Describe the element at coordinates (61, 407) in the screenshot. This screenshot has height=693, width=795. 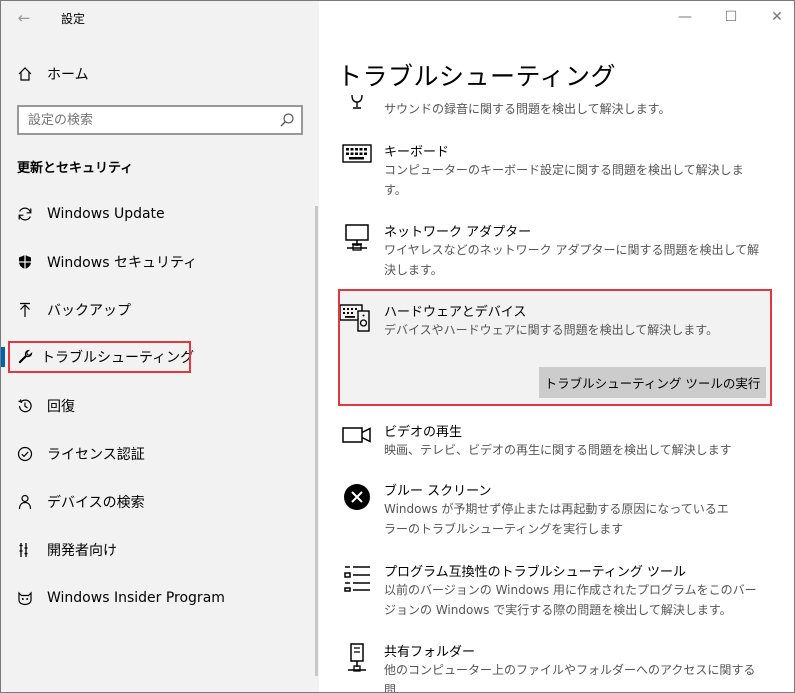
I see `sidebar-item-label: 回復` at that location.